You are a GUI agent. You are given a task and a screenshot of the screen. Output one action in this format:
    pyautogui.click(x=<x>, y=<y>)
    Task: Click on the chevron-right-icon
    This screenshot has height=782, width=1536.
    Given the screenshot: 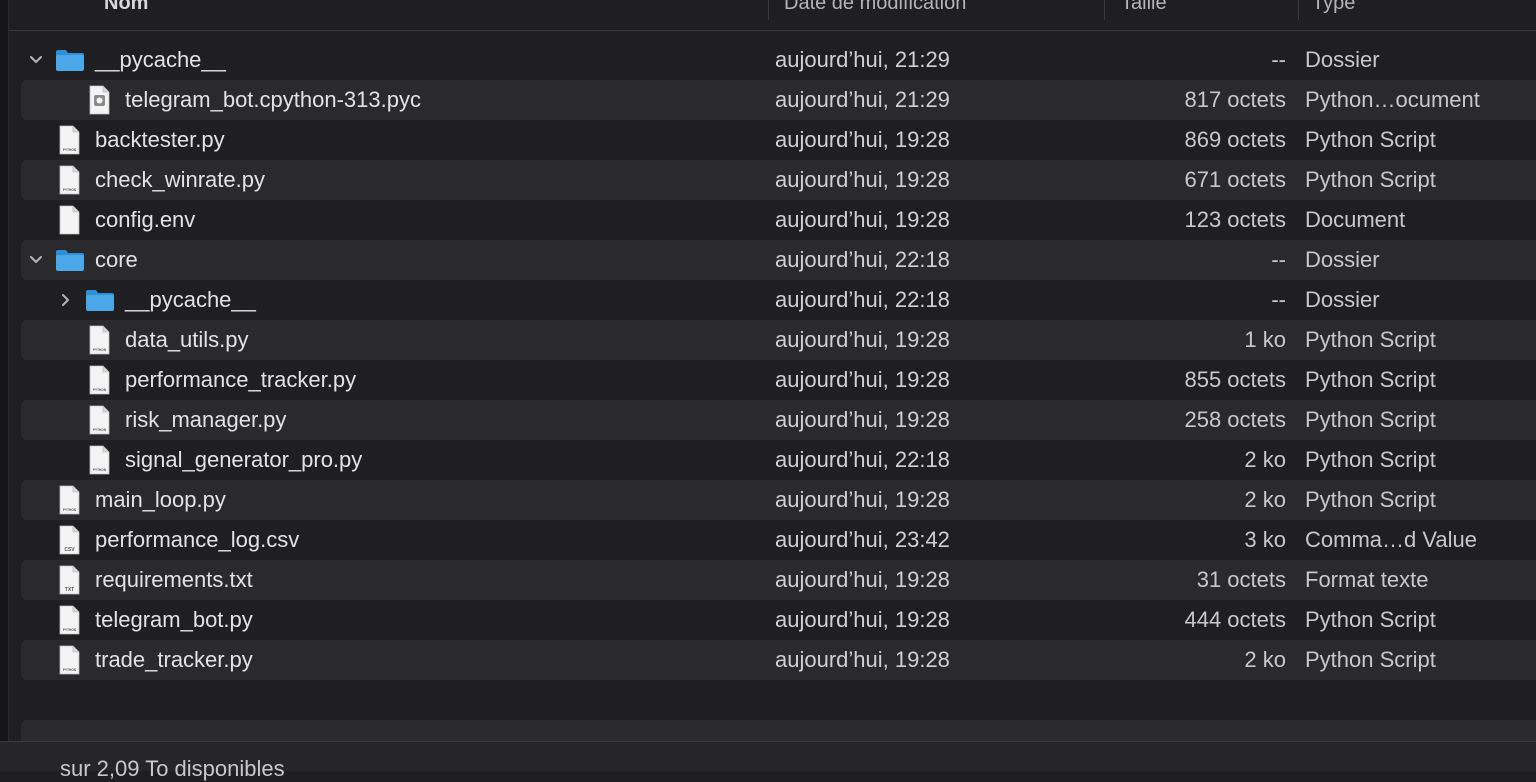 What is the action you would take?
    pyautogui.click(x=66, y=300)
    